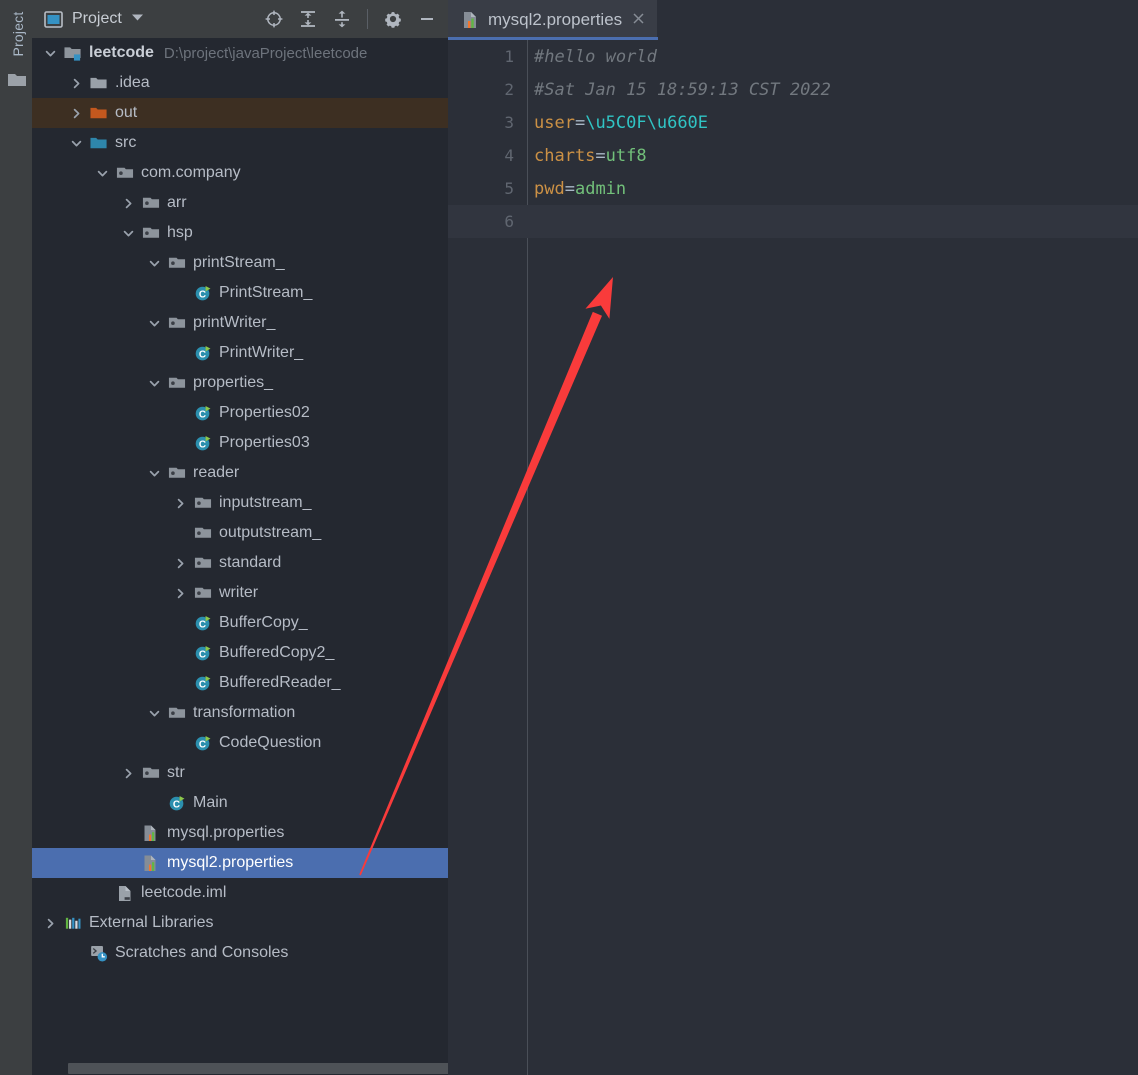 The height and width of the screenshot is (1075, 1138). Describe the element at coordinates (793, 20) in the screenshot. I see `editor-tab-bar: mysql2.properties` at that location.